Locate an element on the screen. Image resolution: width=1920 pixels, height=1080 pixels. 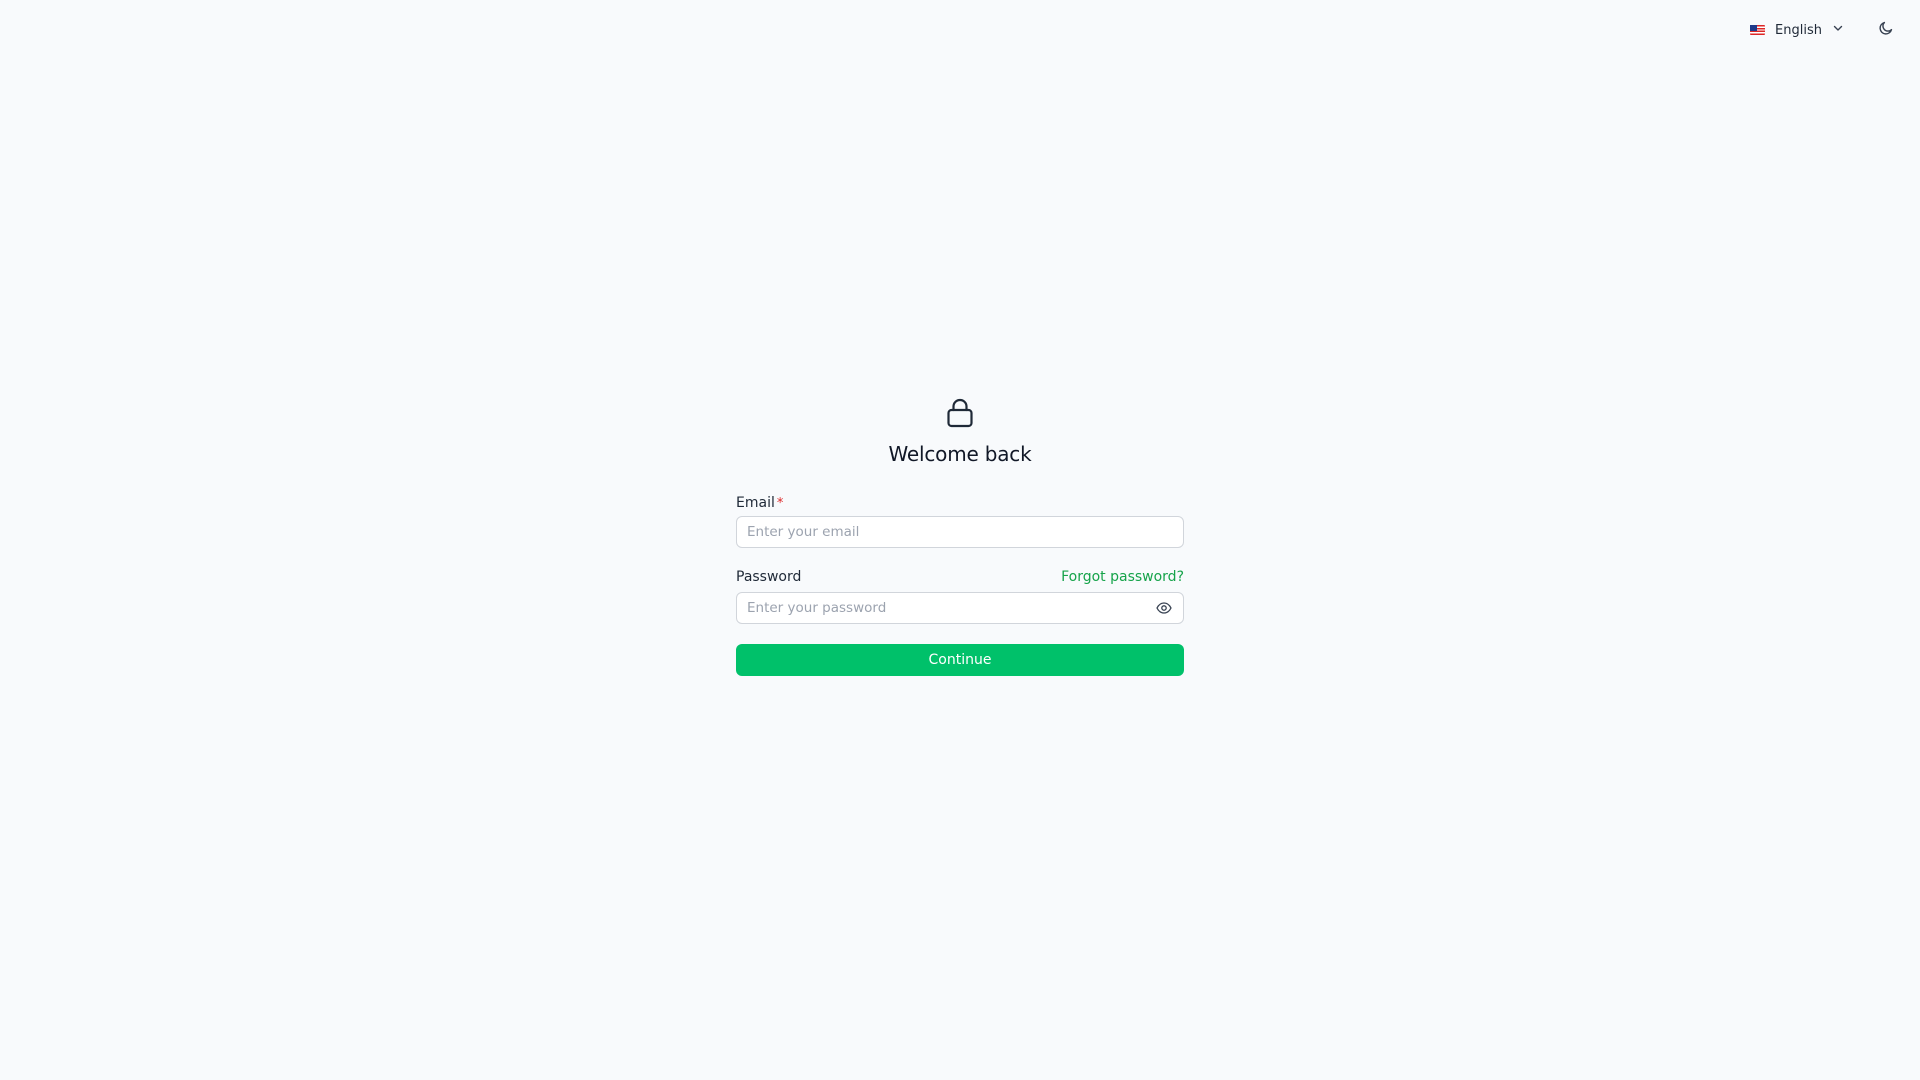
password-input is located at coordinates (960, 608).